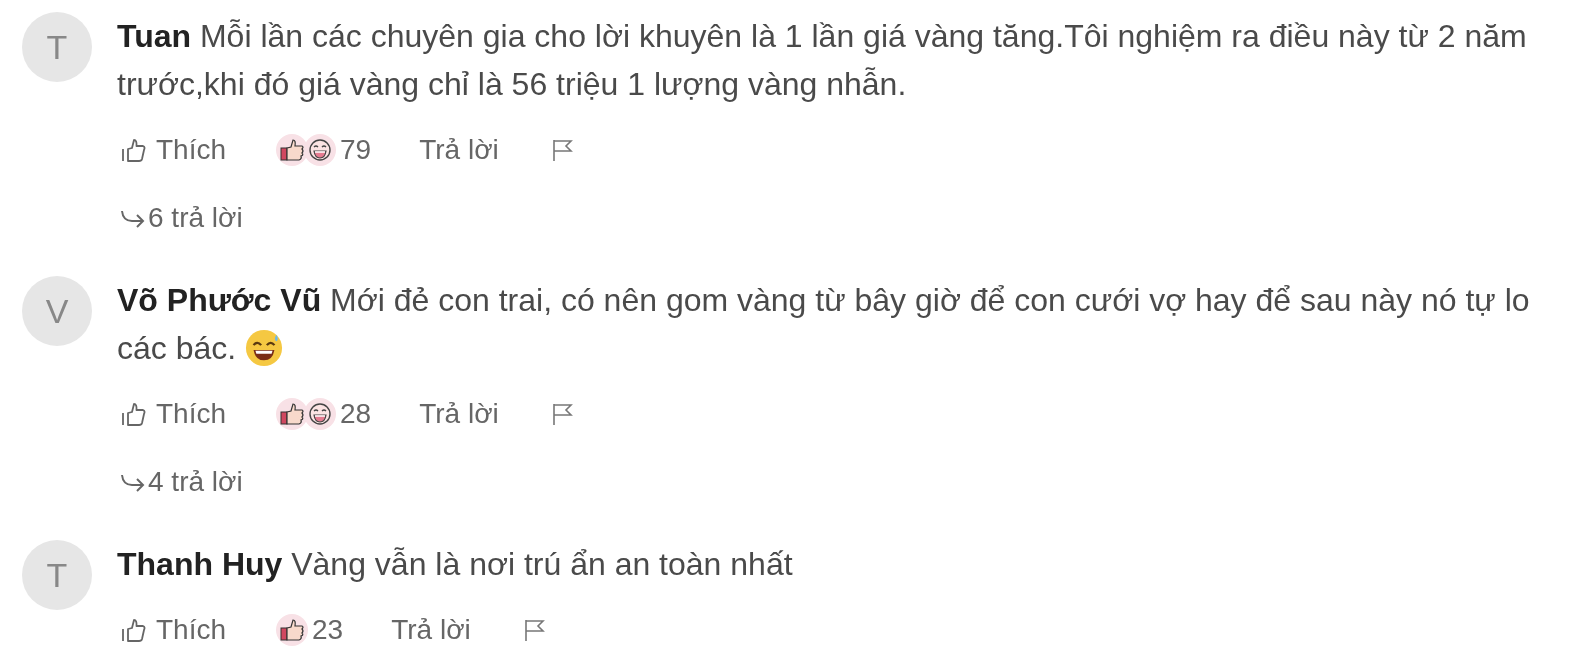 This screenshot has height=672, width=1574. I want to click on reaction-count: 23, so click(328, 630).